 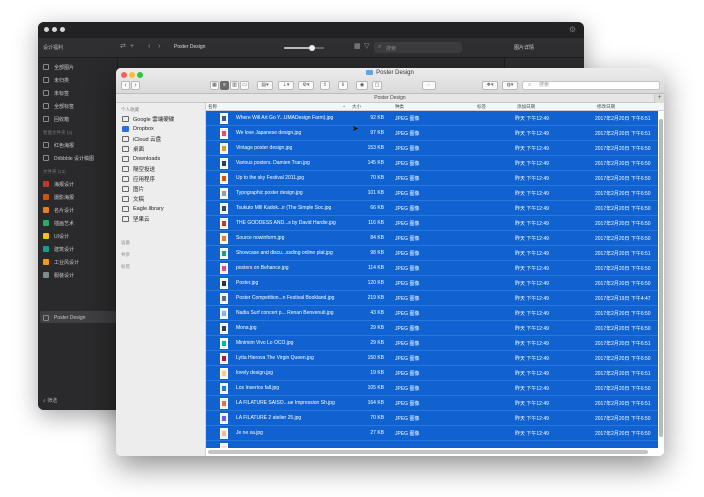 I want to click on folder-item: 建筑设计, so click(x=58, y=249).